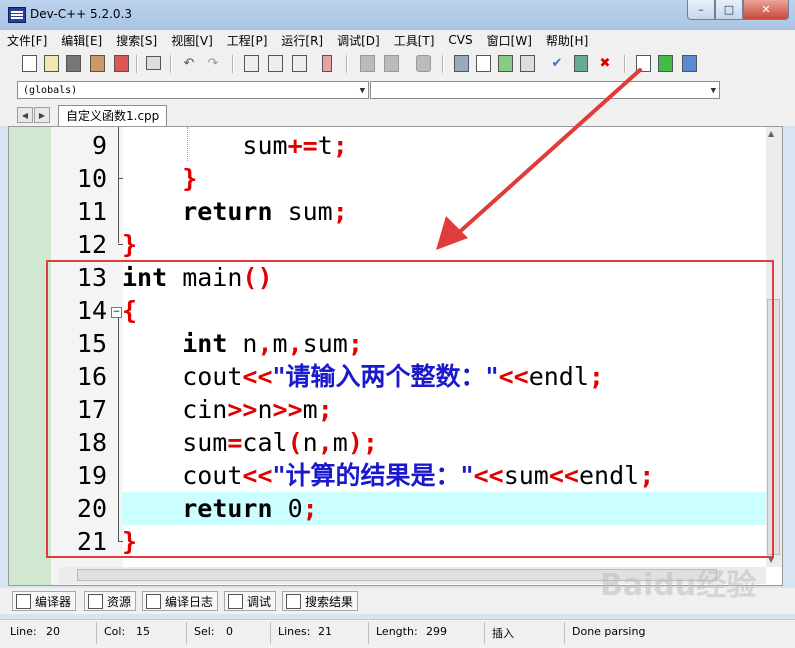  I want to click on save-icon, so click(73, 63).